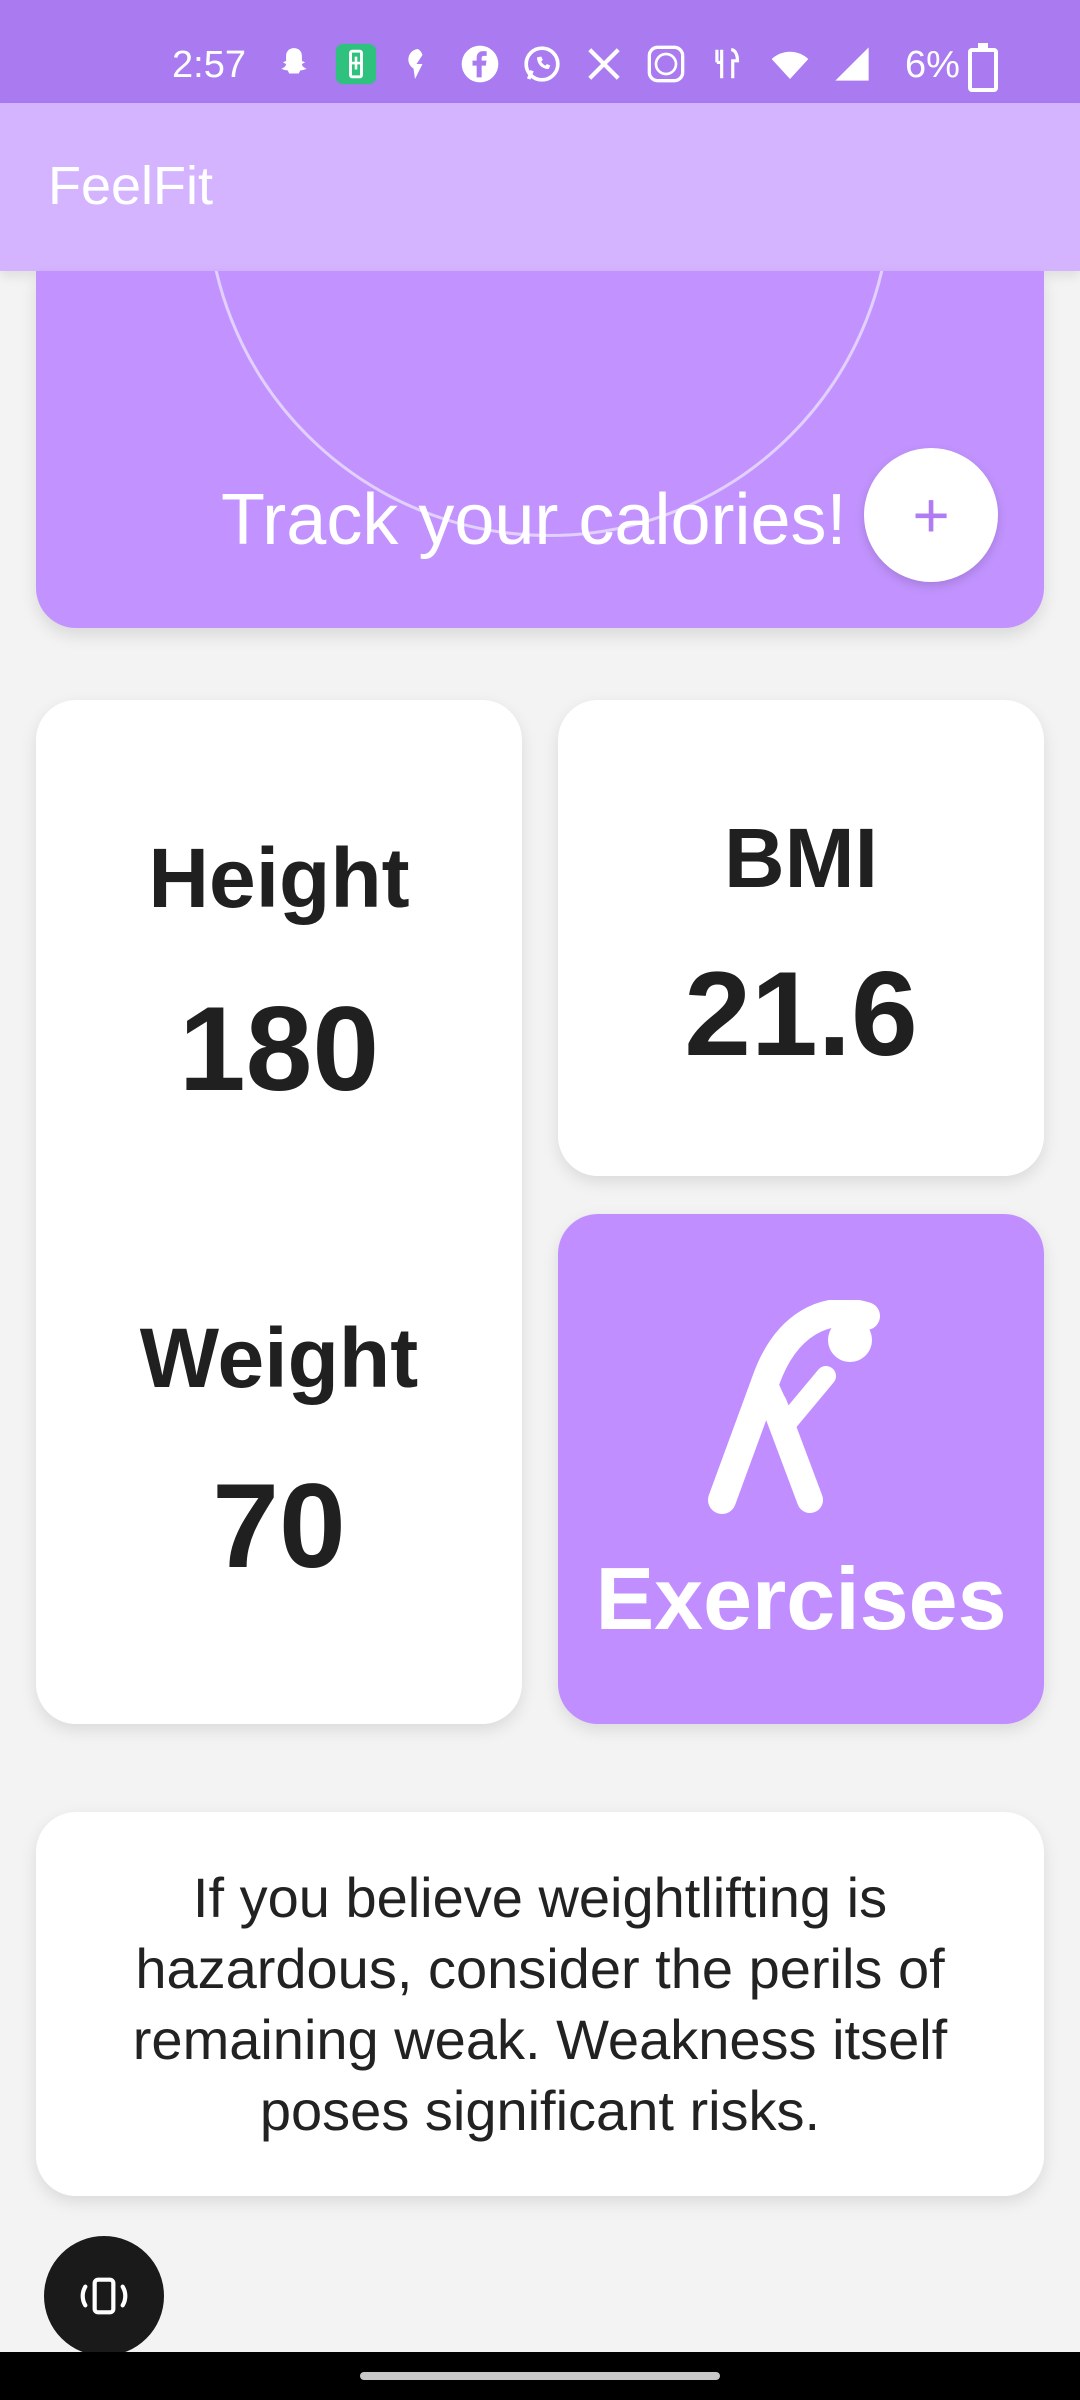 This screenshot has width=1080, height=2400. I want to click on bmi-card: BMI 21.6, so click(801, 938).